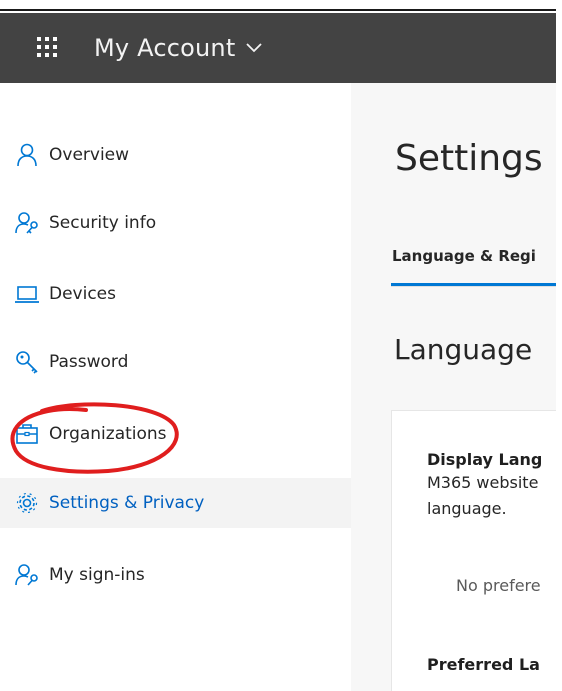  What do you see at coordinates (483, 664) in the screenshot?
I see `preferred-language-label: Preferred La` at bounding box center [483, 664].